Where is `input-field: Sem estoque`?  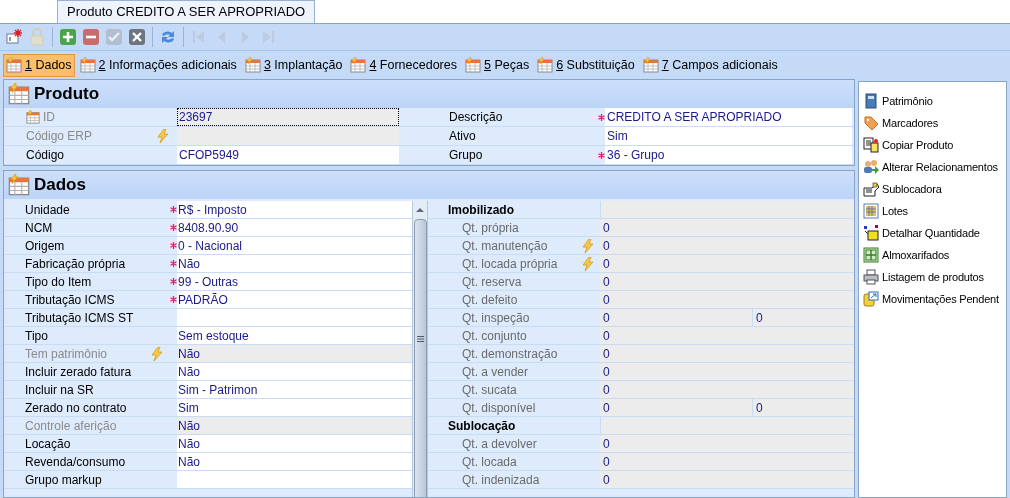 input-field: Sem estoque is located at coordinates (294, 335).